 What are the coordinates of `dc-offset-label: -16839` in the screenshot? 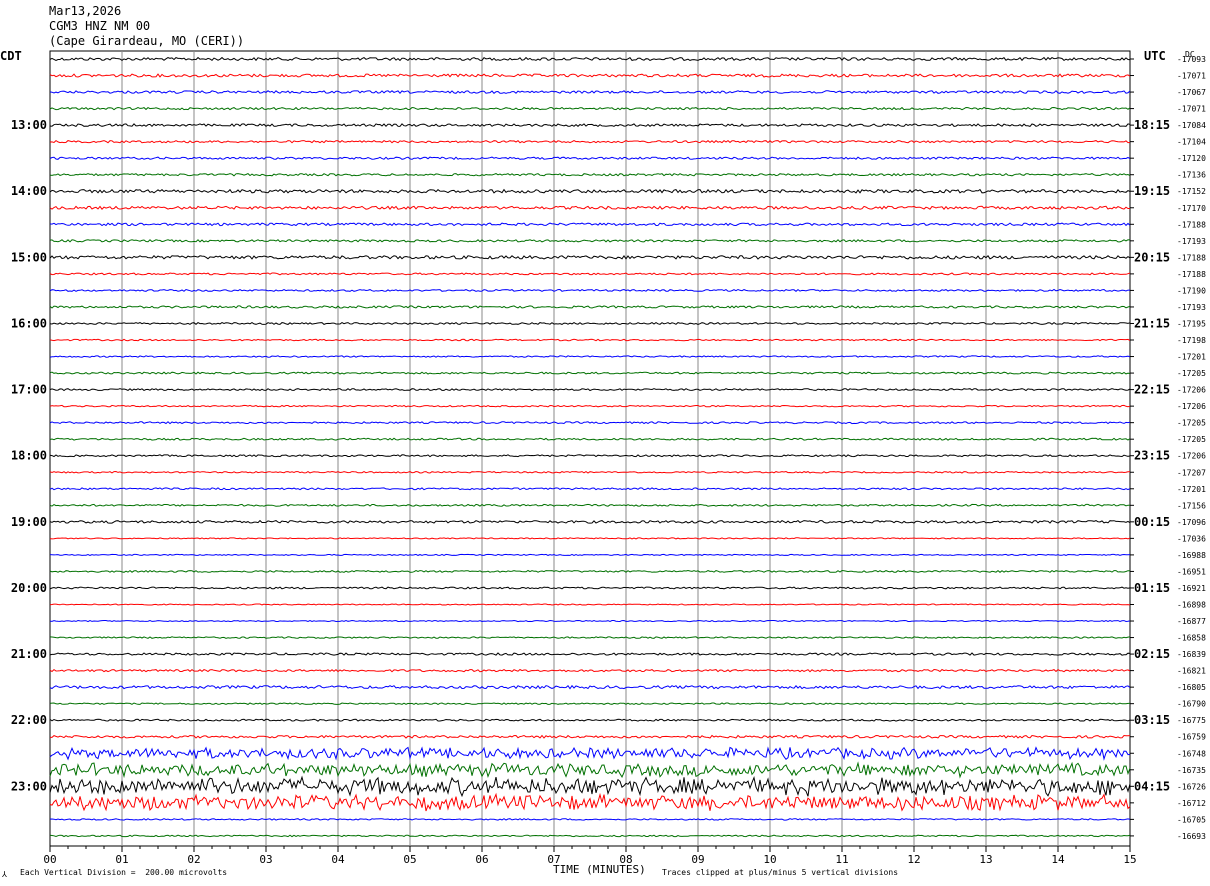 It's located at (1191, 654).